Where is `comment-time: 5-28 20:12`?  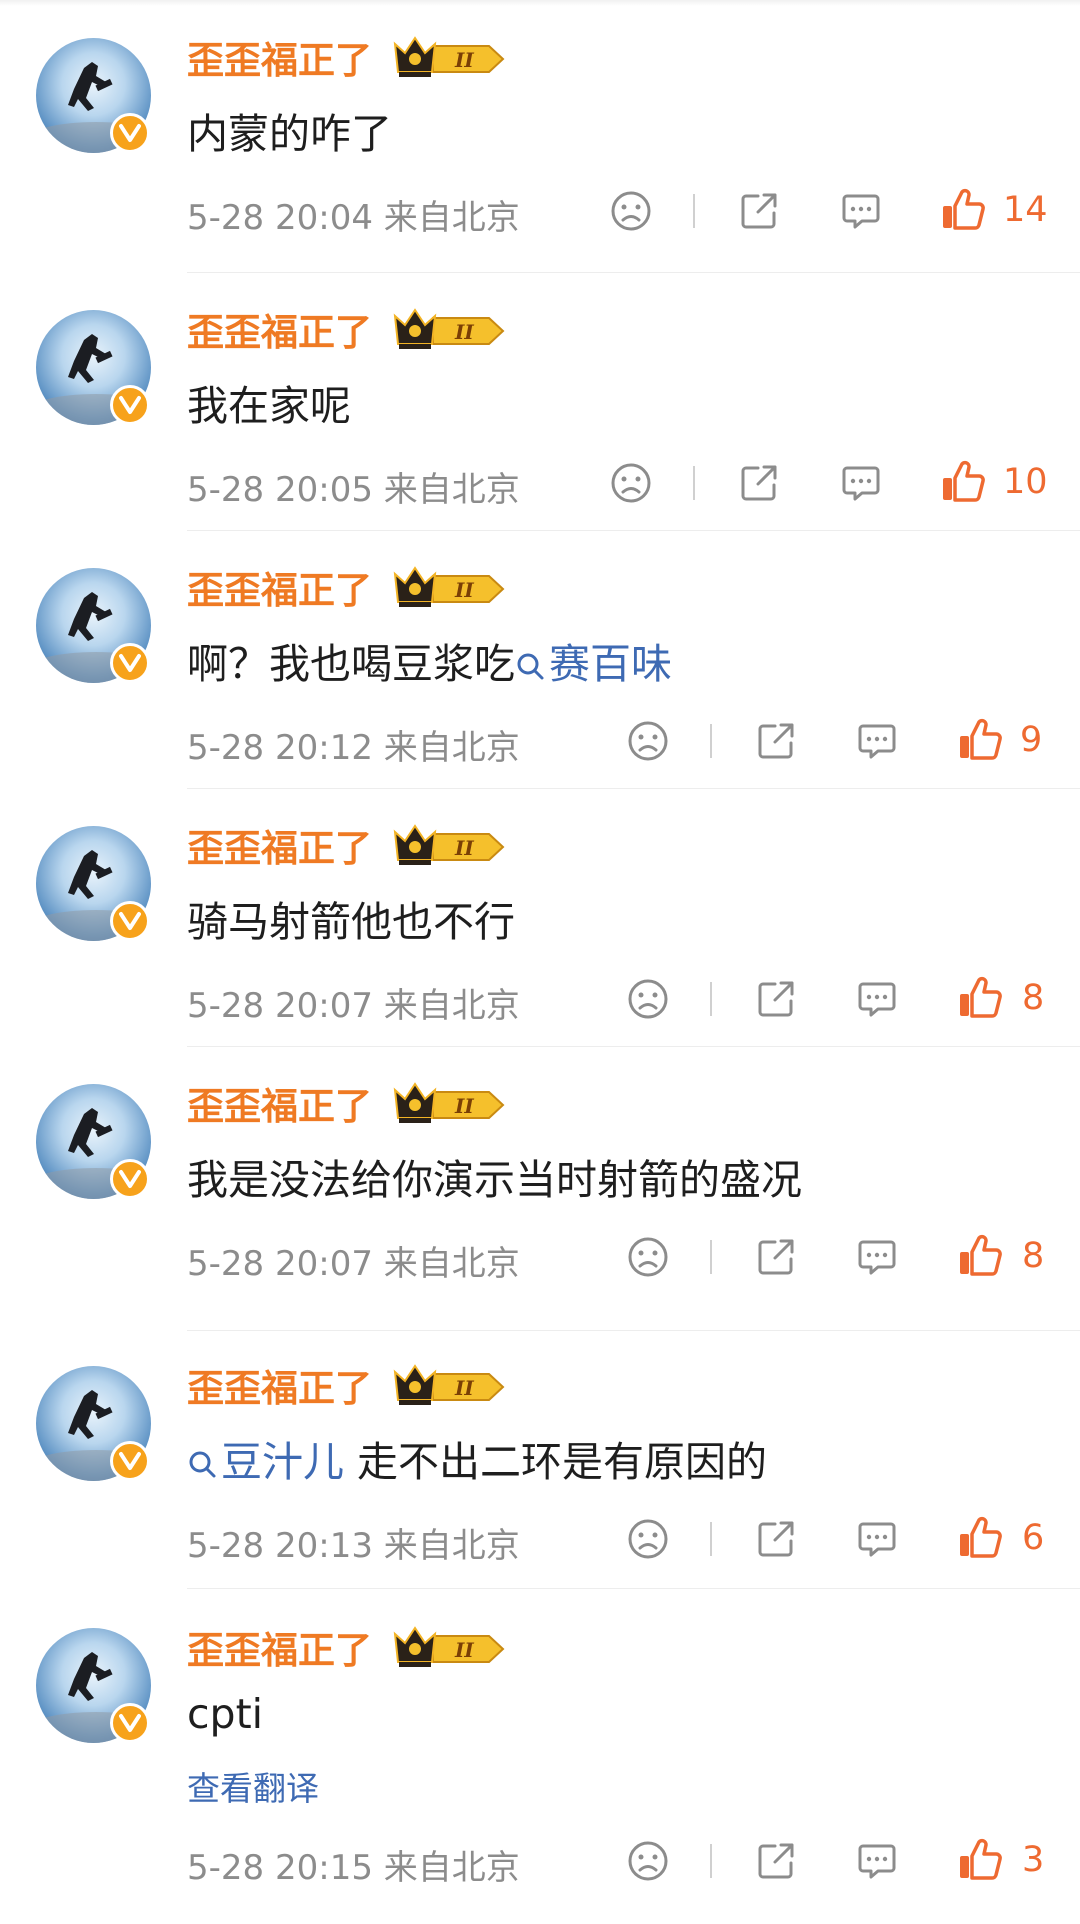
comment-time: 5-28 20:12 is located at coordinates (280, 748).